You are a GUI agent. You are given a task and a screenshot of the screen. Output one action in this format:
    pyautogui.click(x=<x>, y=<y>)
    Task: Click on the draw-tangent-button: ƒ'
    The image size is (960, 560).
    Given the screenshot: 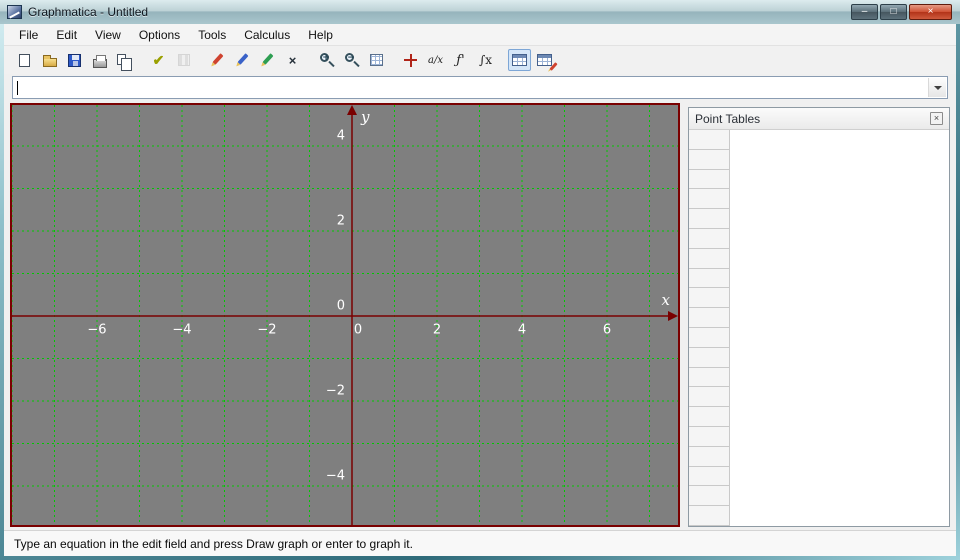 What is the action you would take?
    pyautogui.click(x=460, y=60)
    